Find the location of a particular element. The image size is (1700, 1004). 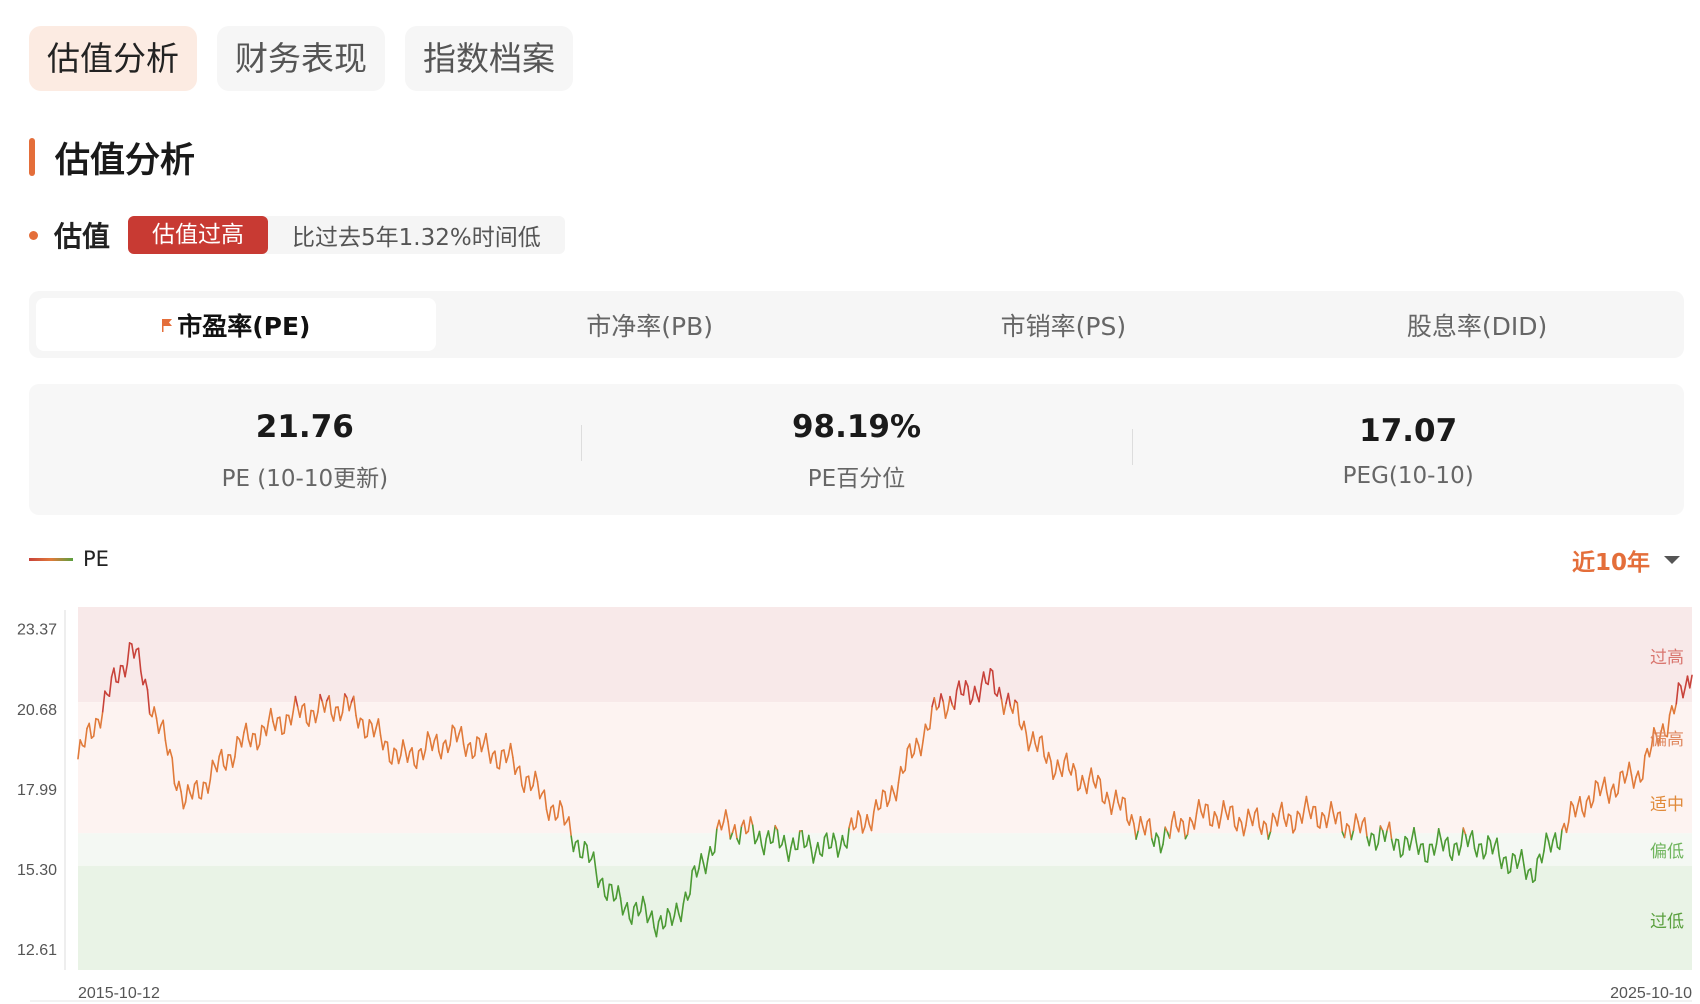

valuation-status: 估值过高 比过去5年1.32%时间低 is located at coordinates (346, 235).